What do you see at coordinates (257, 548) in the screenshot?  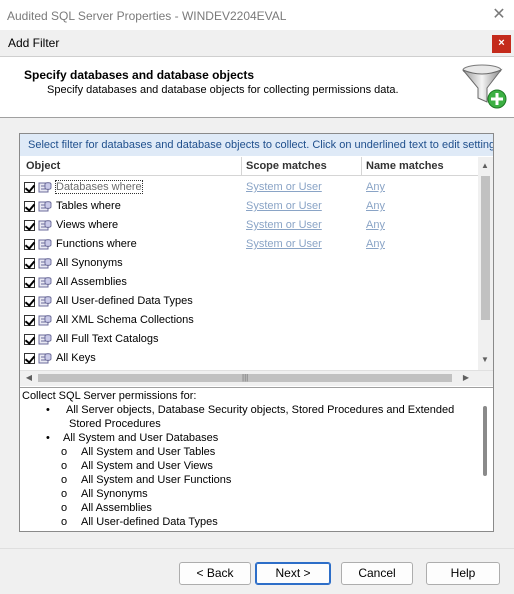 I see `button-bar-divider` at bounding box center [257, 548].